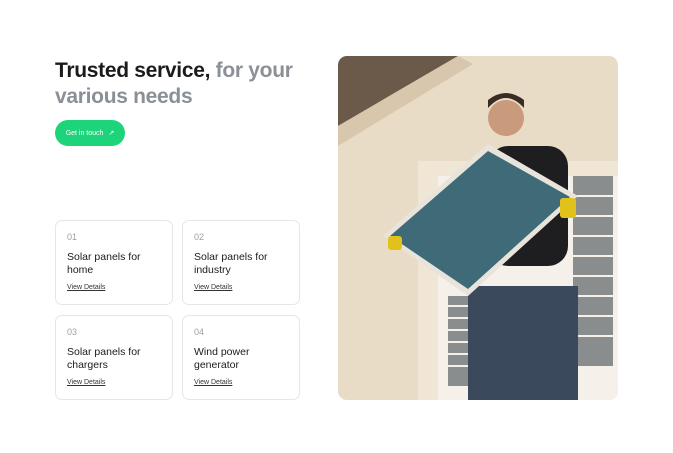 This screenshot has height=453, width=673. I want to click on card-title: Solar panels for industry, so click(231, 263).